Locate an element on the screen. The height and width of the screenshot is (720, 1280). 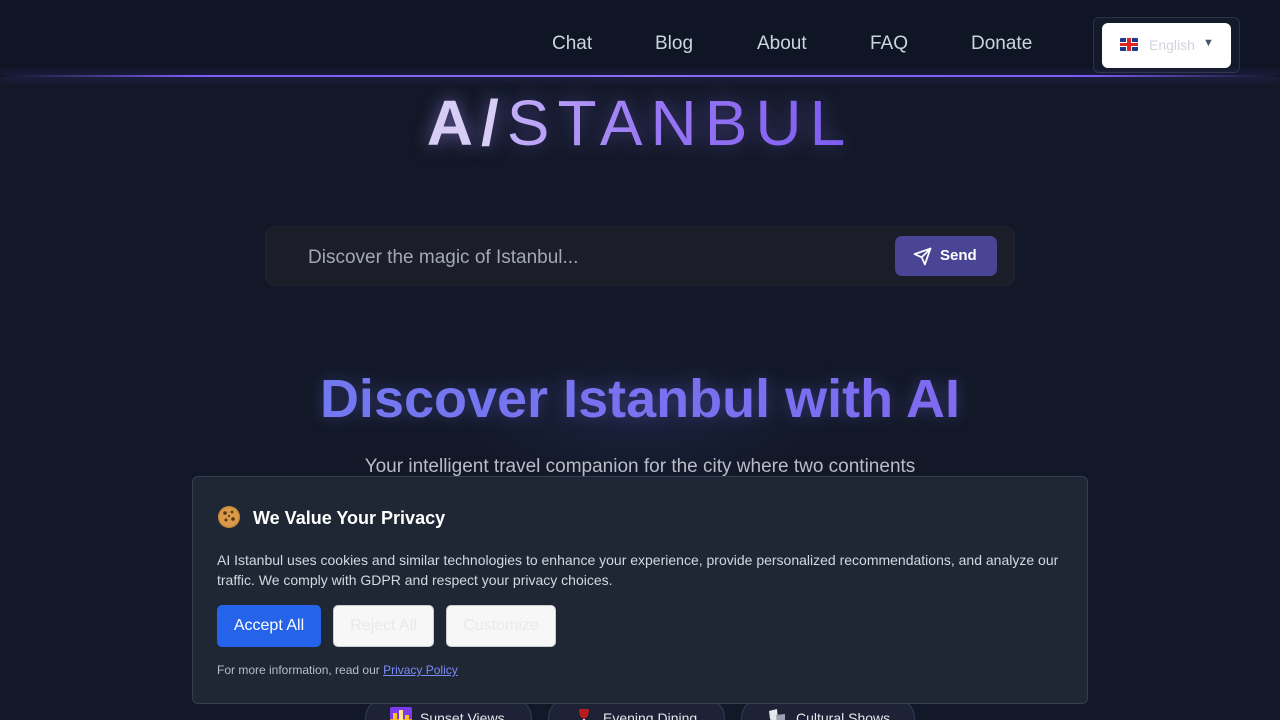
top-navbar: Chat Blog About FAQ Donate English ▼ is located at coordinates (640, 38).